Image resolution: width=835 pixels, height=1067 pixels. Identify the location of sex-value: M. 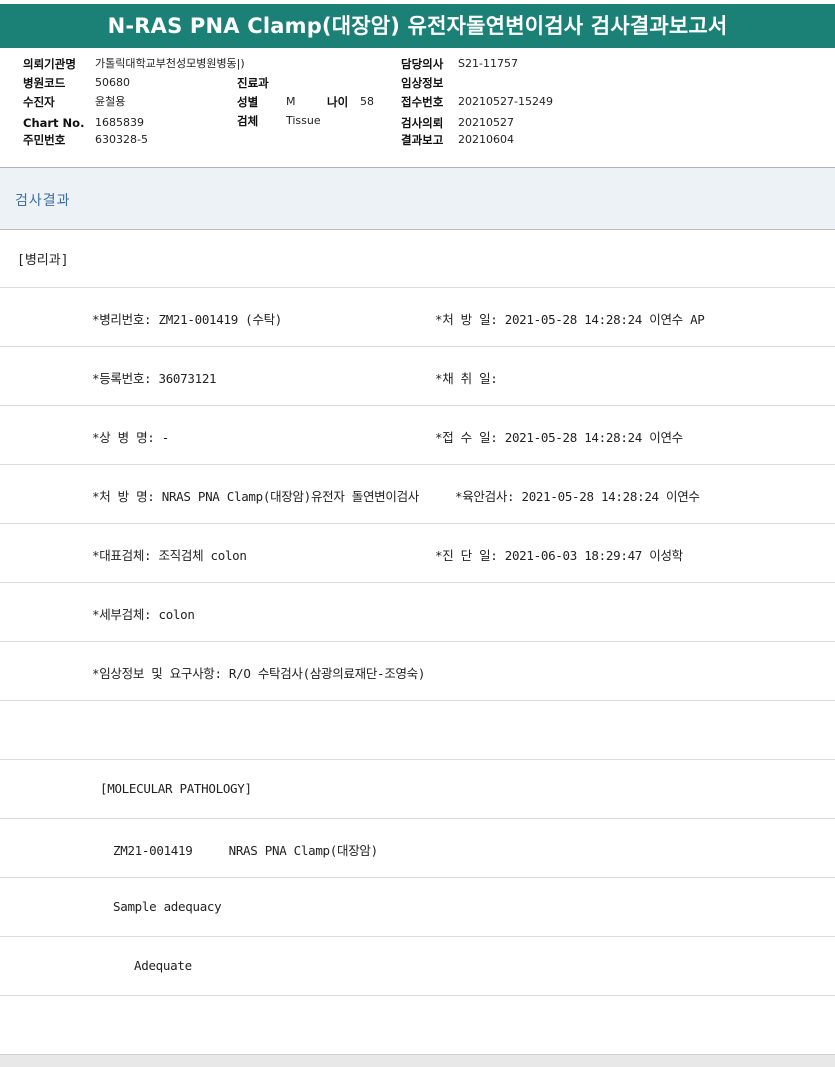
(291, 101).